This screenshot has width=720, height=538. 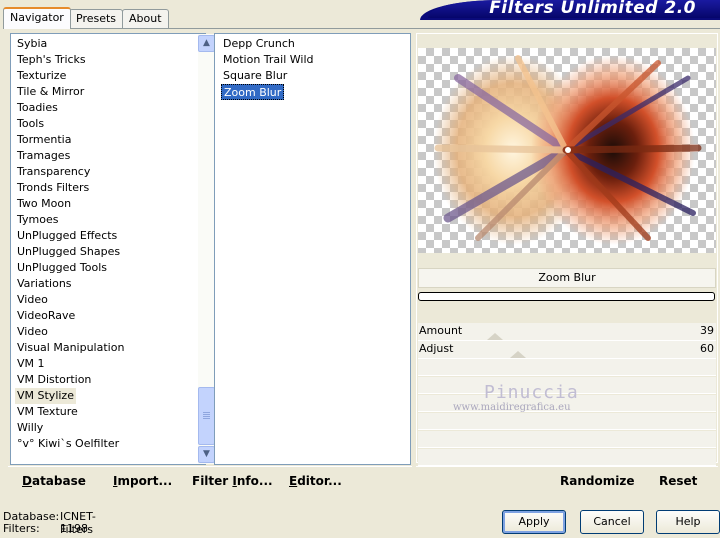 I want to click on param-amount-slider-thumb, so click(x=495, y=336).